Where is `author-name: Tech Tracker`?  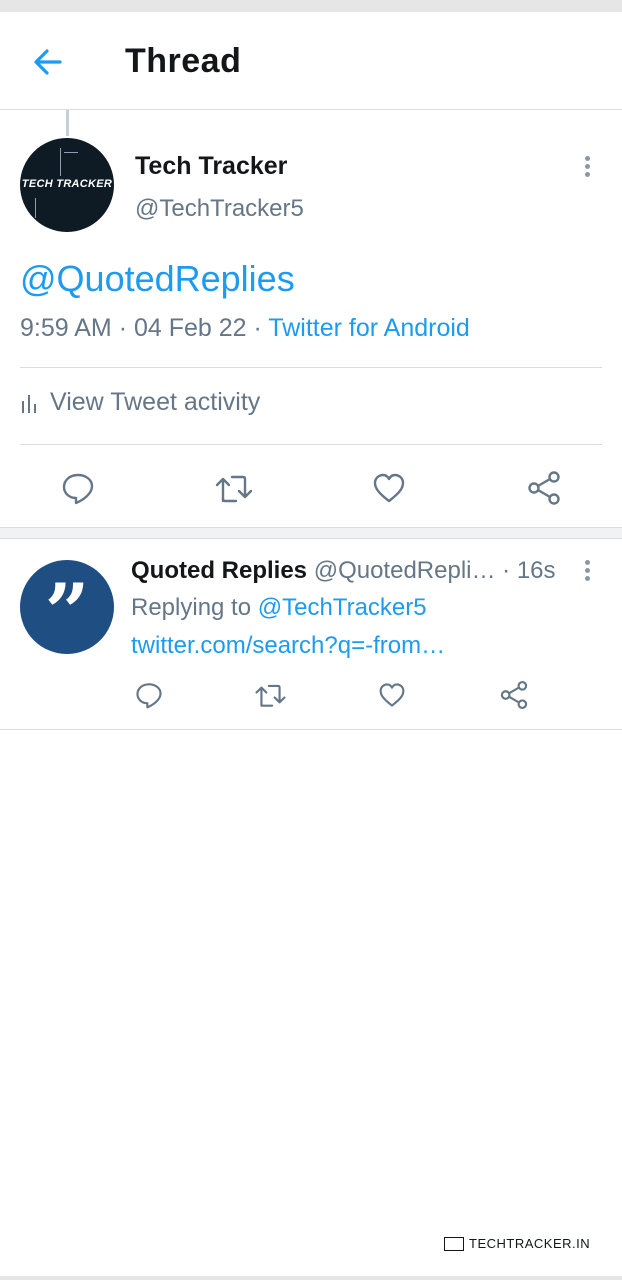 author-name: Tech Tracker is located at coordinates (211, 166).